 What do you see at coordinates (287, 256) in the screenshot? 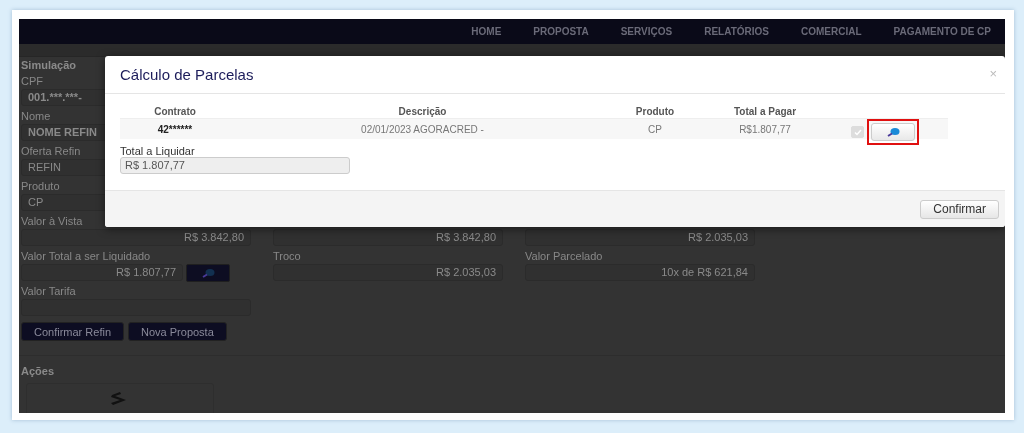
I see `field-label: Troco` at bounding box center [287, 256].